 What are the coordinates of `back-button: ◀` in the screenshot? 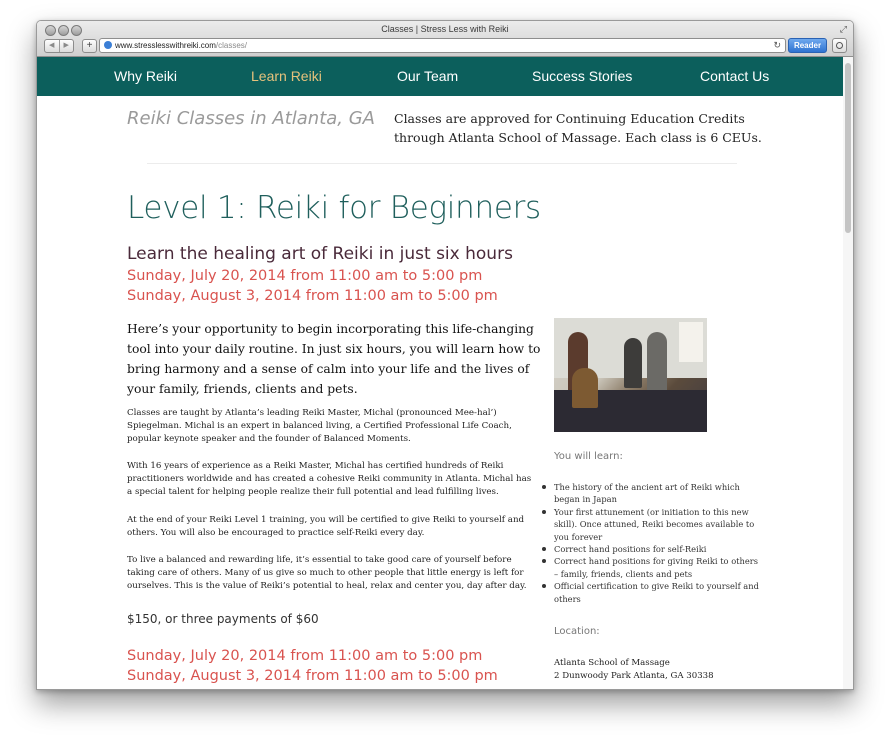 It's located at (52, 46).